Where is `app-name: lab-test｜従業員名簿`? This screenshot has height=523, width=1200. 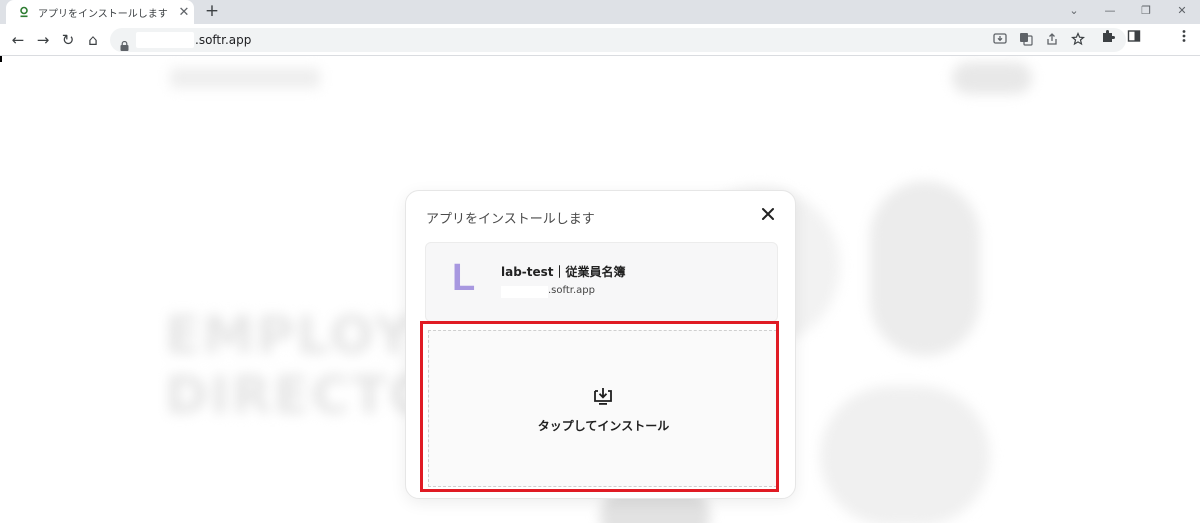 app-name: lab-test｜従業員名簿 is located at coordinates (563, 272).